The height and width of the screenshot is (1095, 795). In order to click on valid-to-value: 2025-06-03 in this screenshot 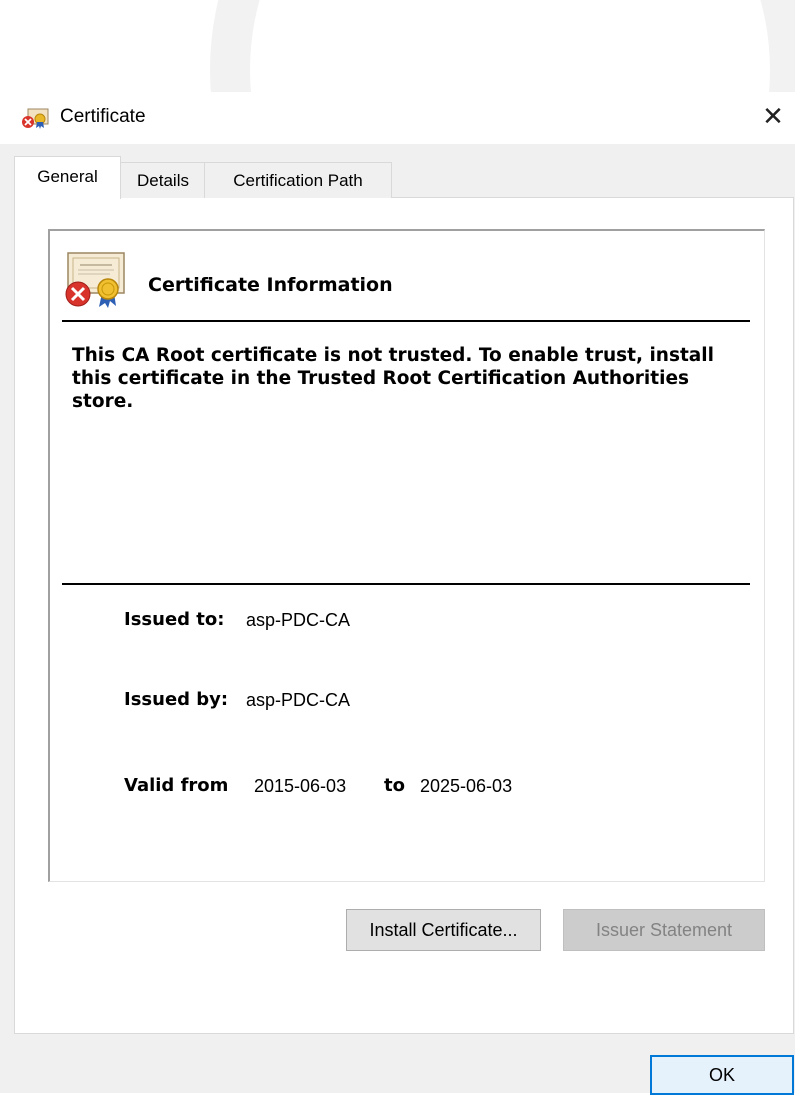, I will do `click(466, 786)`.